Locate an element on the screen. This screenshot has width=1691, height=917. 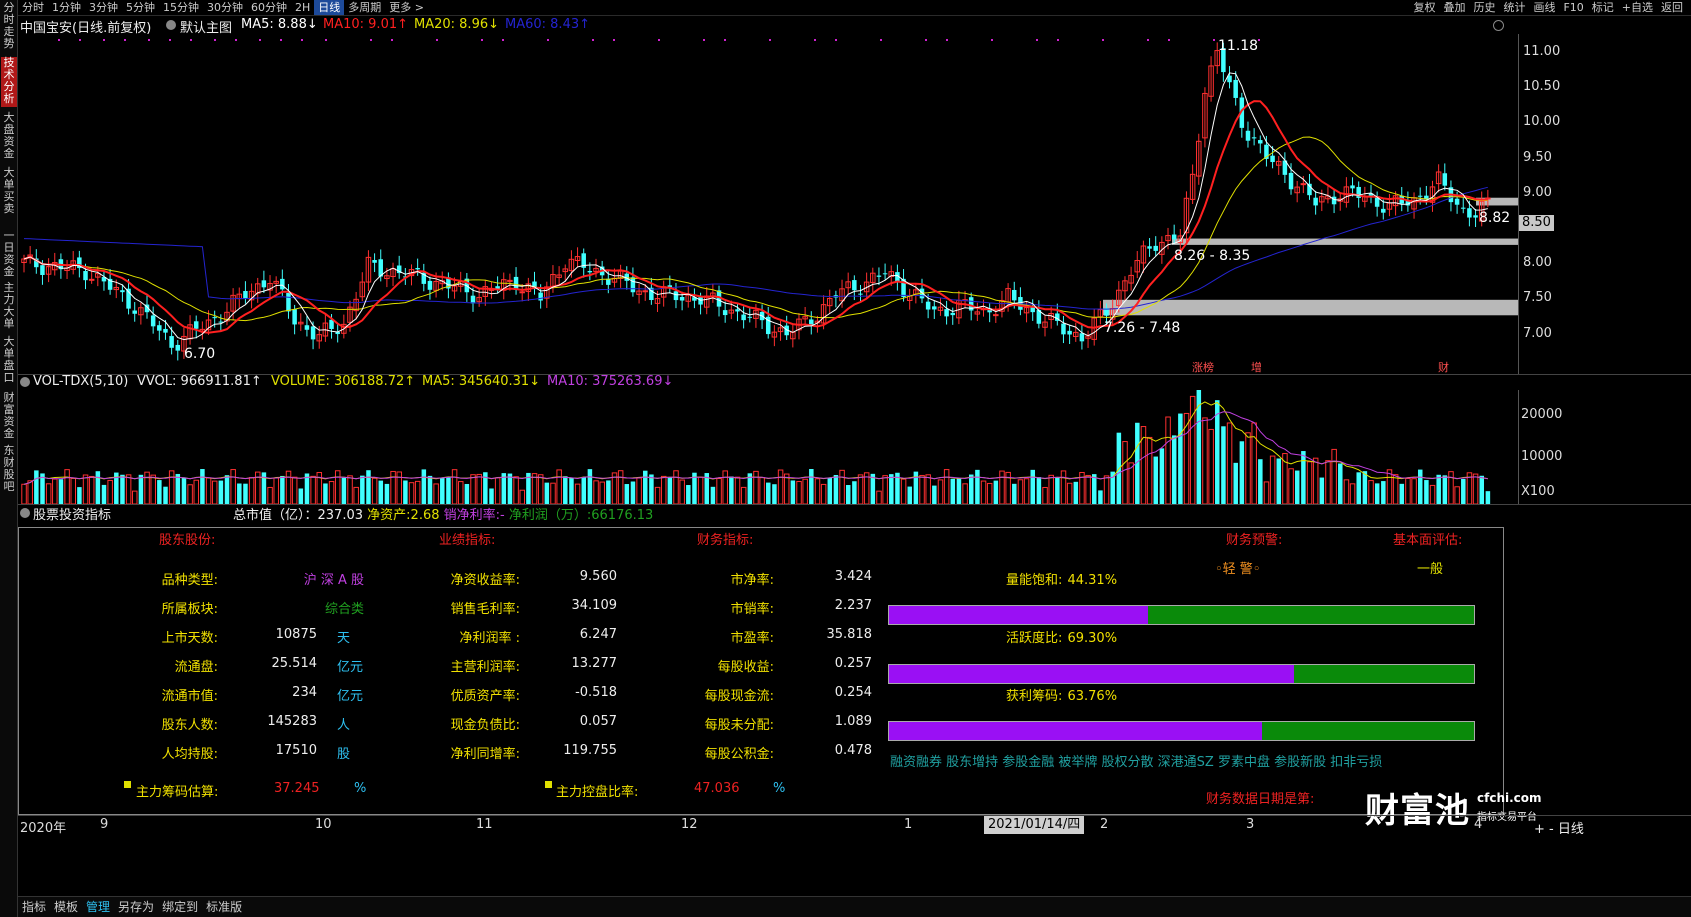
sidebar-item-6: 大单盘口 is located at coordinates (9, 360).